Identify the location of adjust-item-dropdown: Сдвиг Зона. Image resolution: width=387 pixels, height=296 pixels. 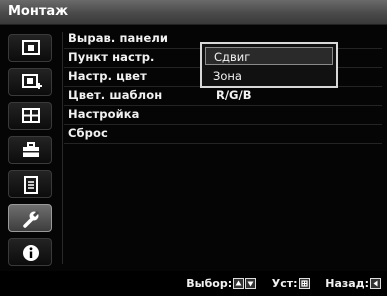
(269, 65).